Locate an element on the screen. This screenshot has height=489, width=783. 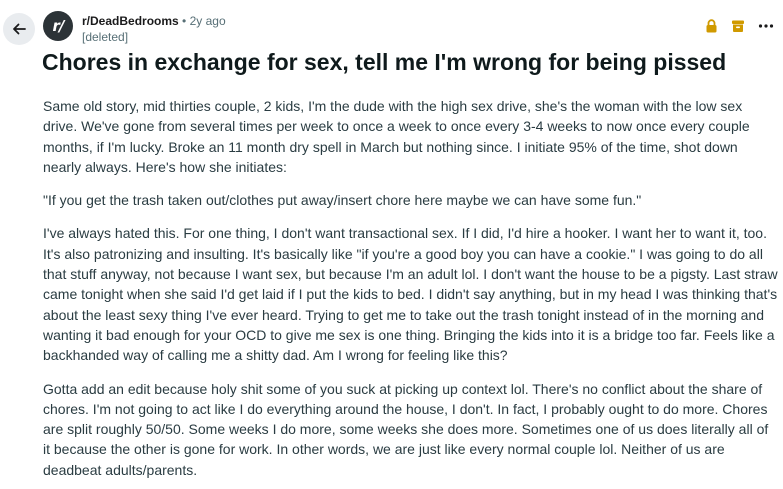
post-meta: r/DeadBedrooms • 2y ago [deleted] is located at coordinates (154, 29).